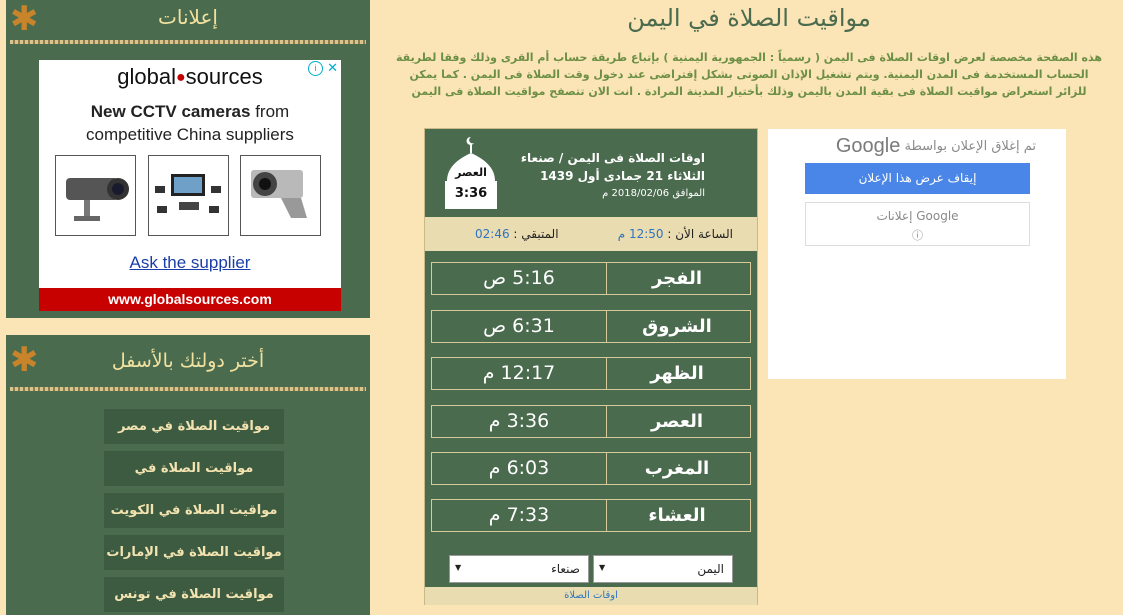 This screenshot has height=615, width=1123. What do you see at coordinates (917, 235) in the screenshot?
I see `info-icon: ⓘ` at bounding box center [917, 235].